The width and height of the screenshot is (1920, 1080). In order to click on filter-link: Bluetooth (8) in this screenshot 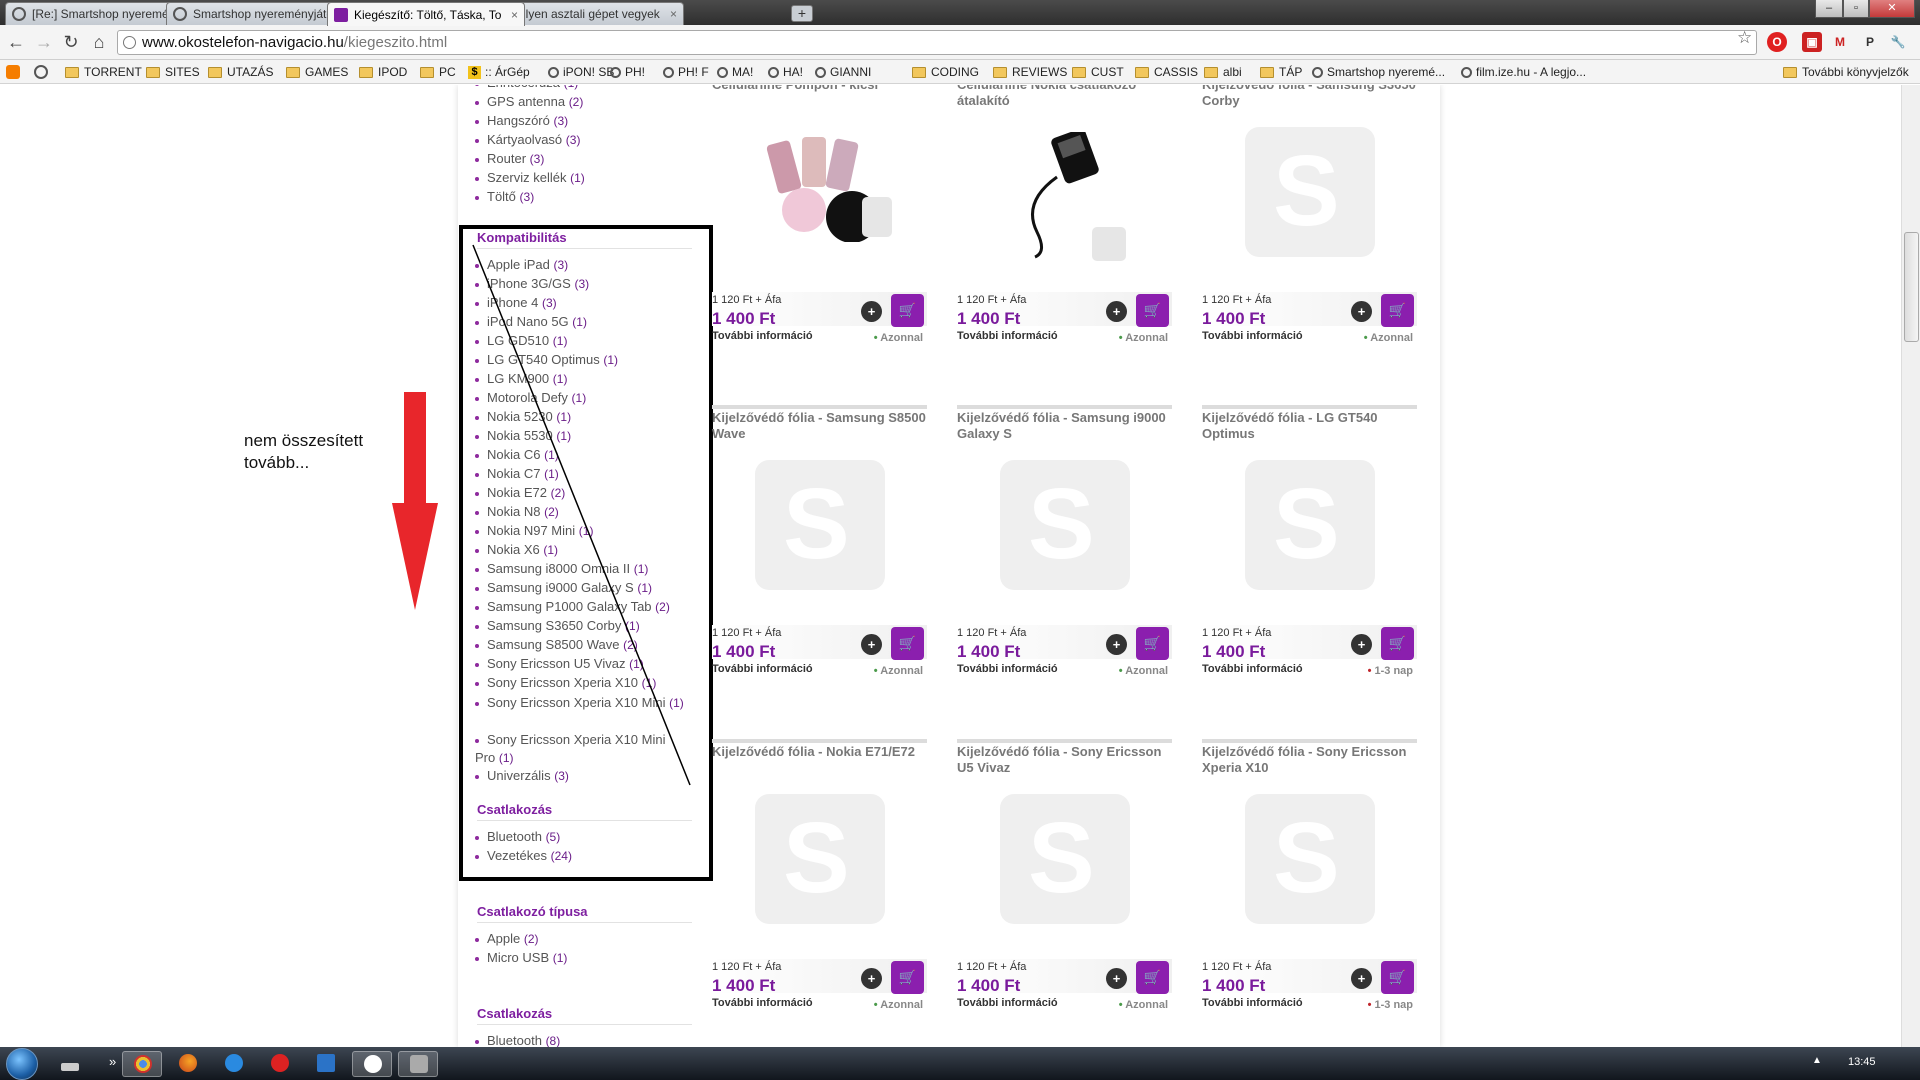, I will do `click(517, 1040)`.